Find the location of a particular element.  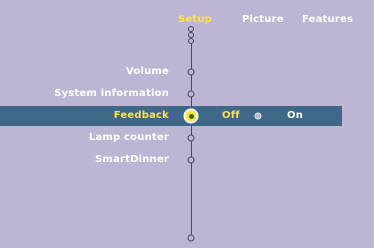

menu-node-smartdinner is located at coordinates (191, 160).